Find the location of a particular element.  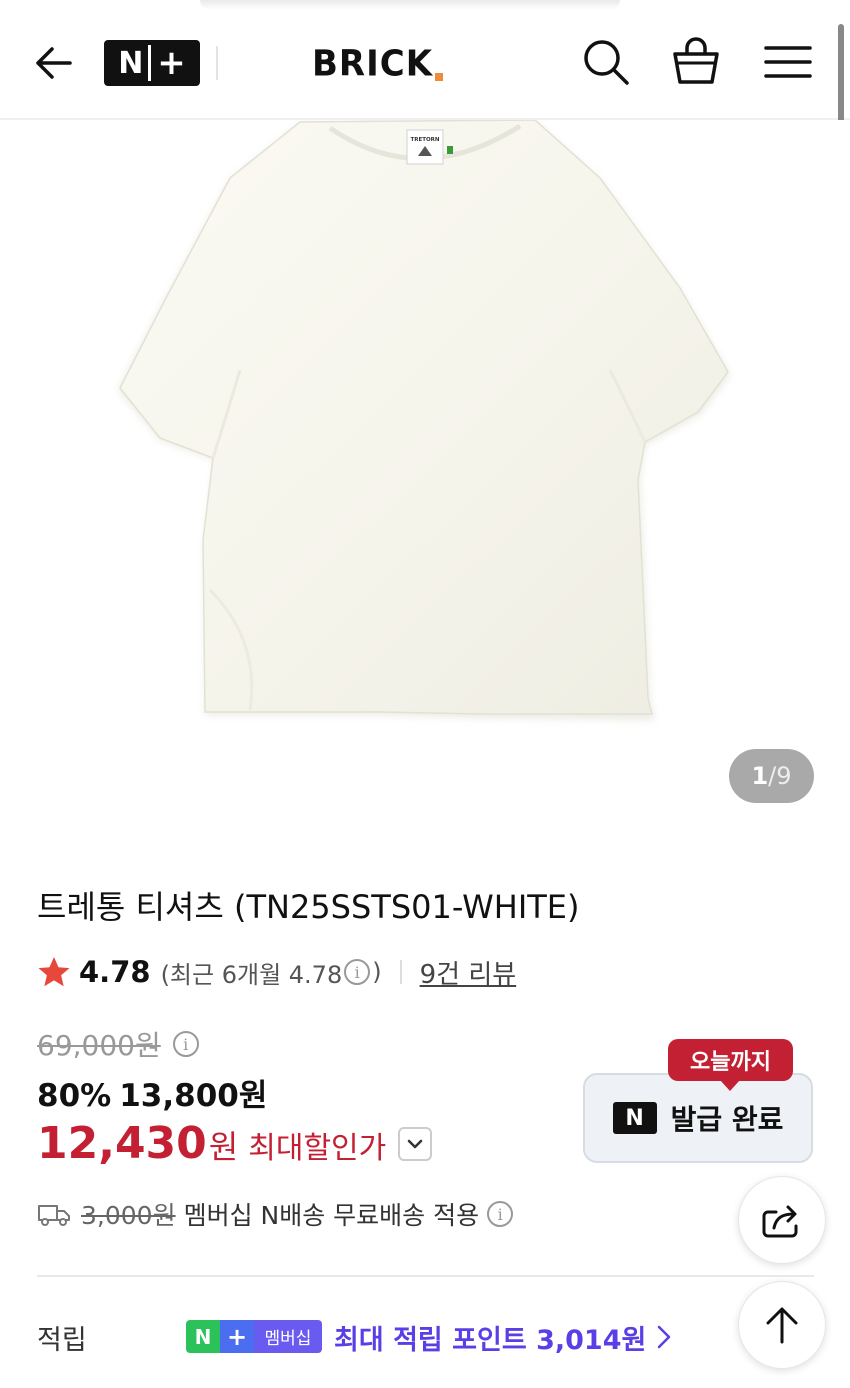

max-discount-toggle is located at coordinates (415, 1143).